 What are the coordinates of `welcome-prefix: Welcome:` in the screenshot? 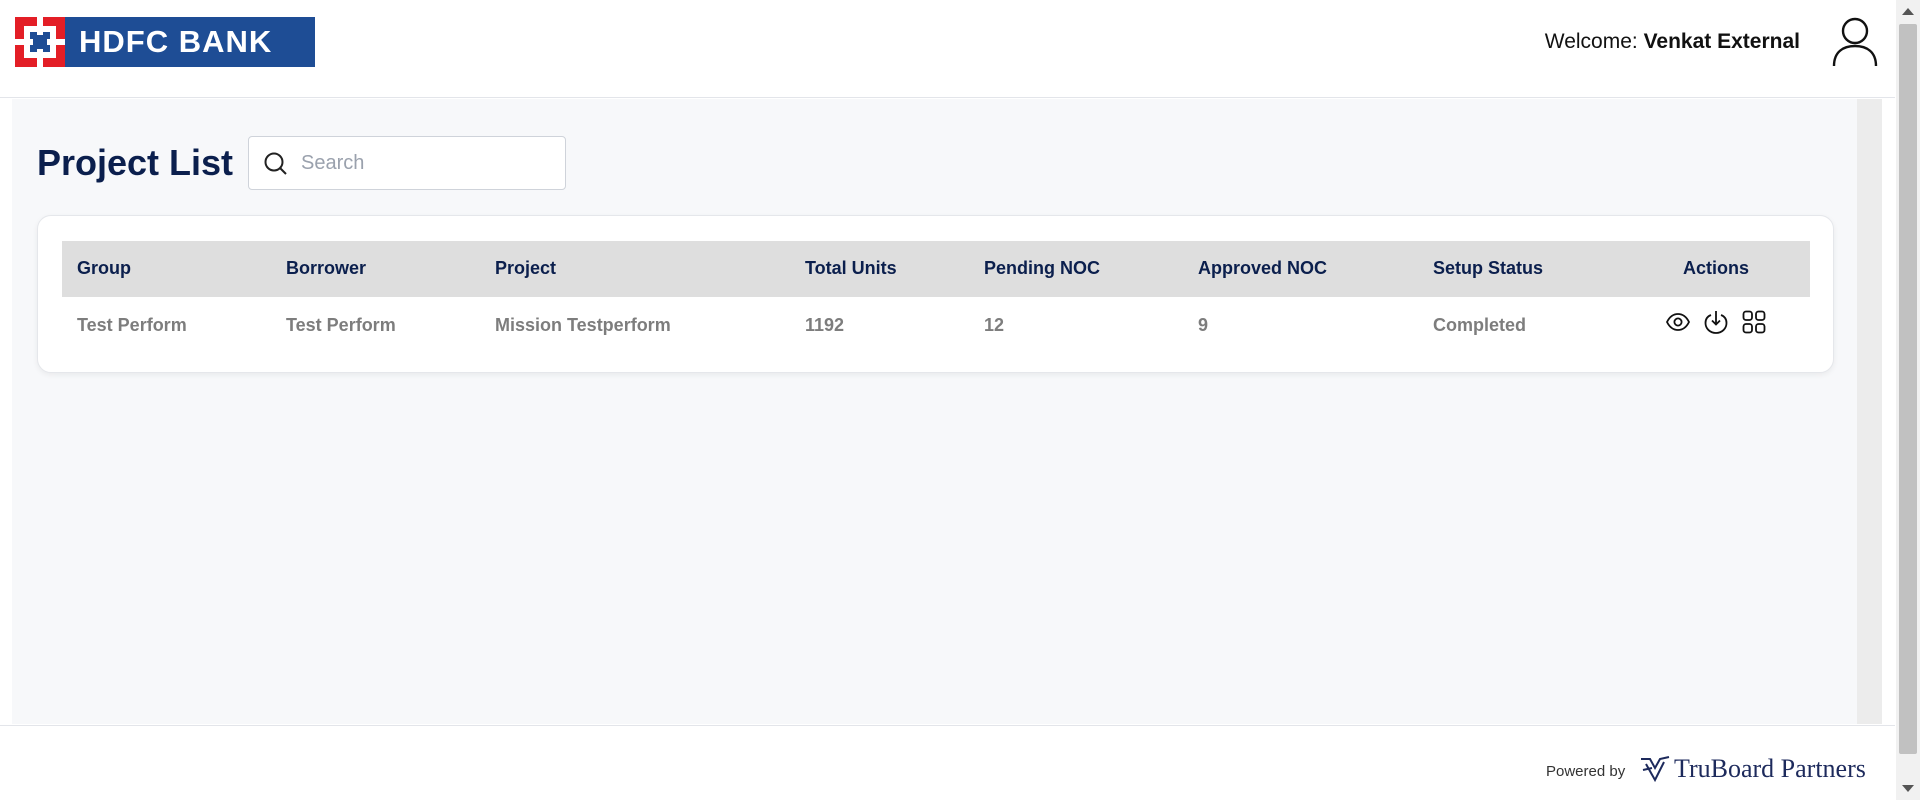 It's located at (1591, 41).